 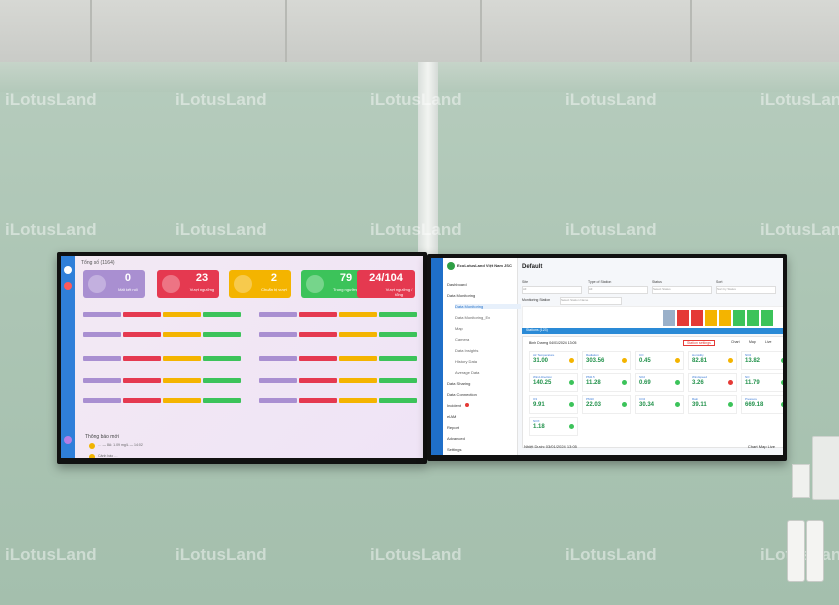 I want to click on dashboard-title: Default, so click(x=532, y=267).